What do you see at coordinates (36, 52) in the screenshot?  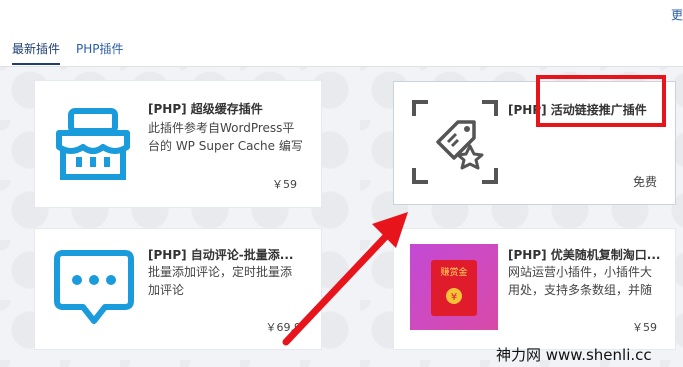 I see `tab-latest-plugins: 最新插件` at bounding box center [36, 52].